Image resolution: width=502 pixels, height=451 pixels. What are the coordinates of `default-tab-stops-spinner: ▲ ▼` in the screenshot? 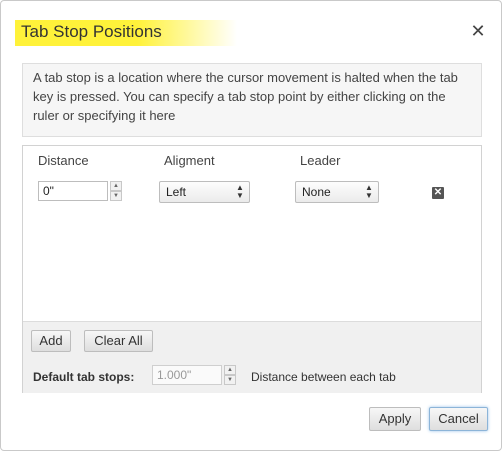 It's located at (230, 375).